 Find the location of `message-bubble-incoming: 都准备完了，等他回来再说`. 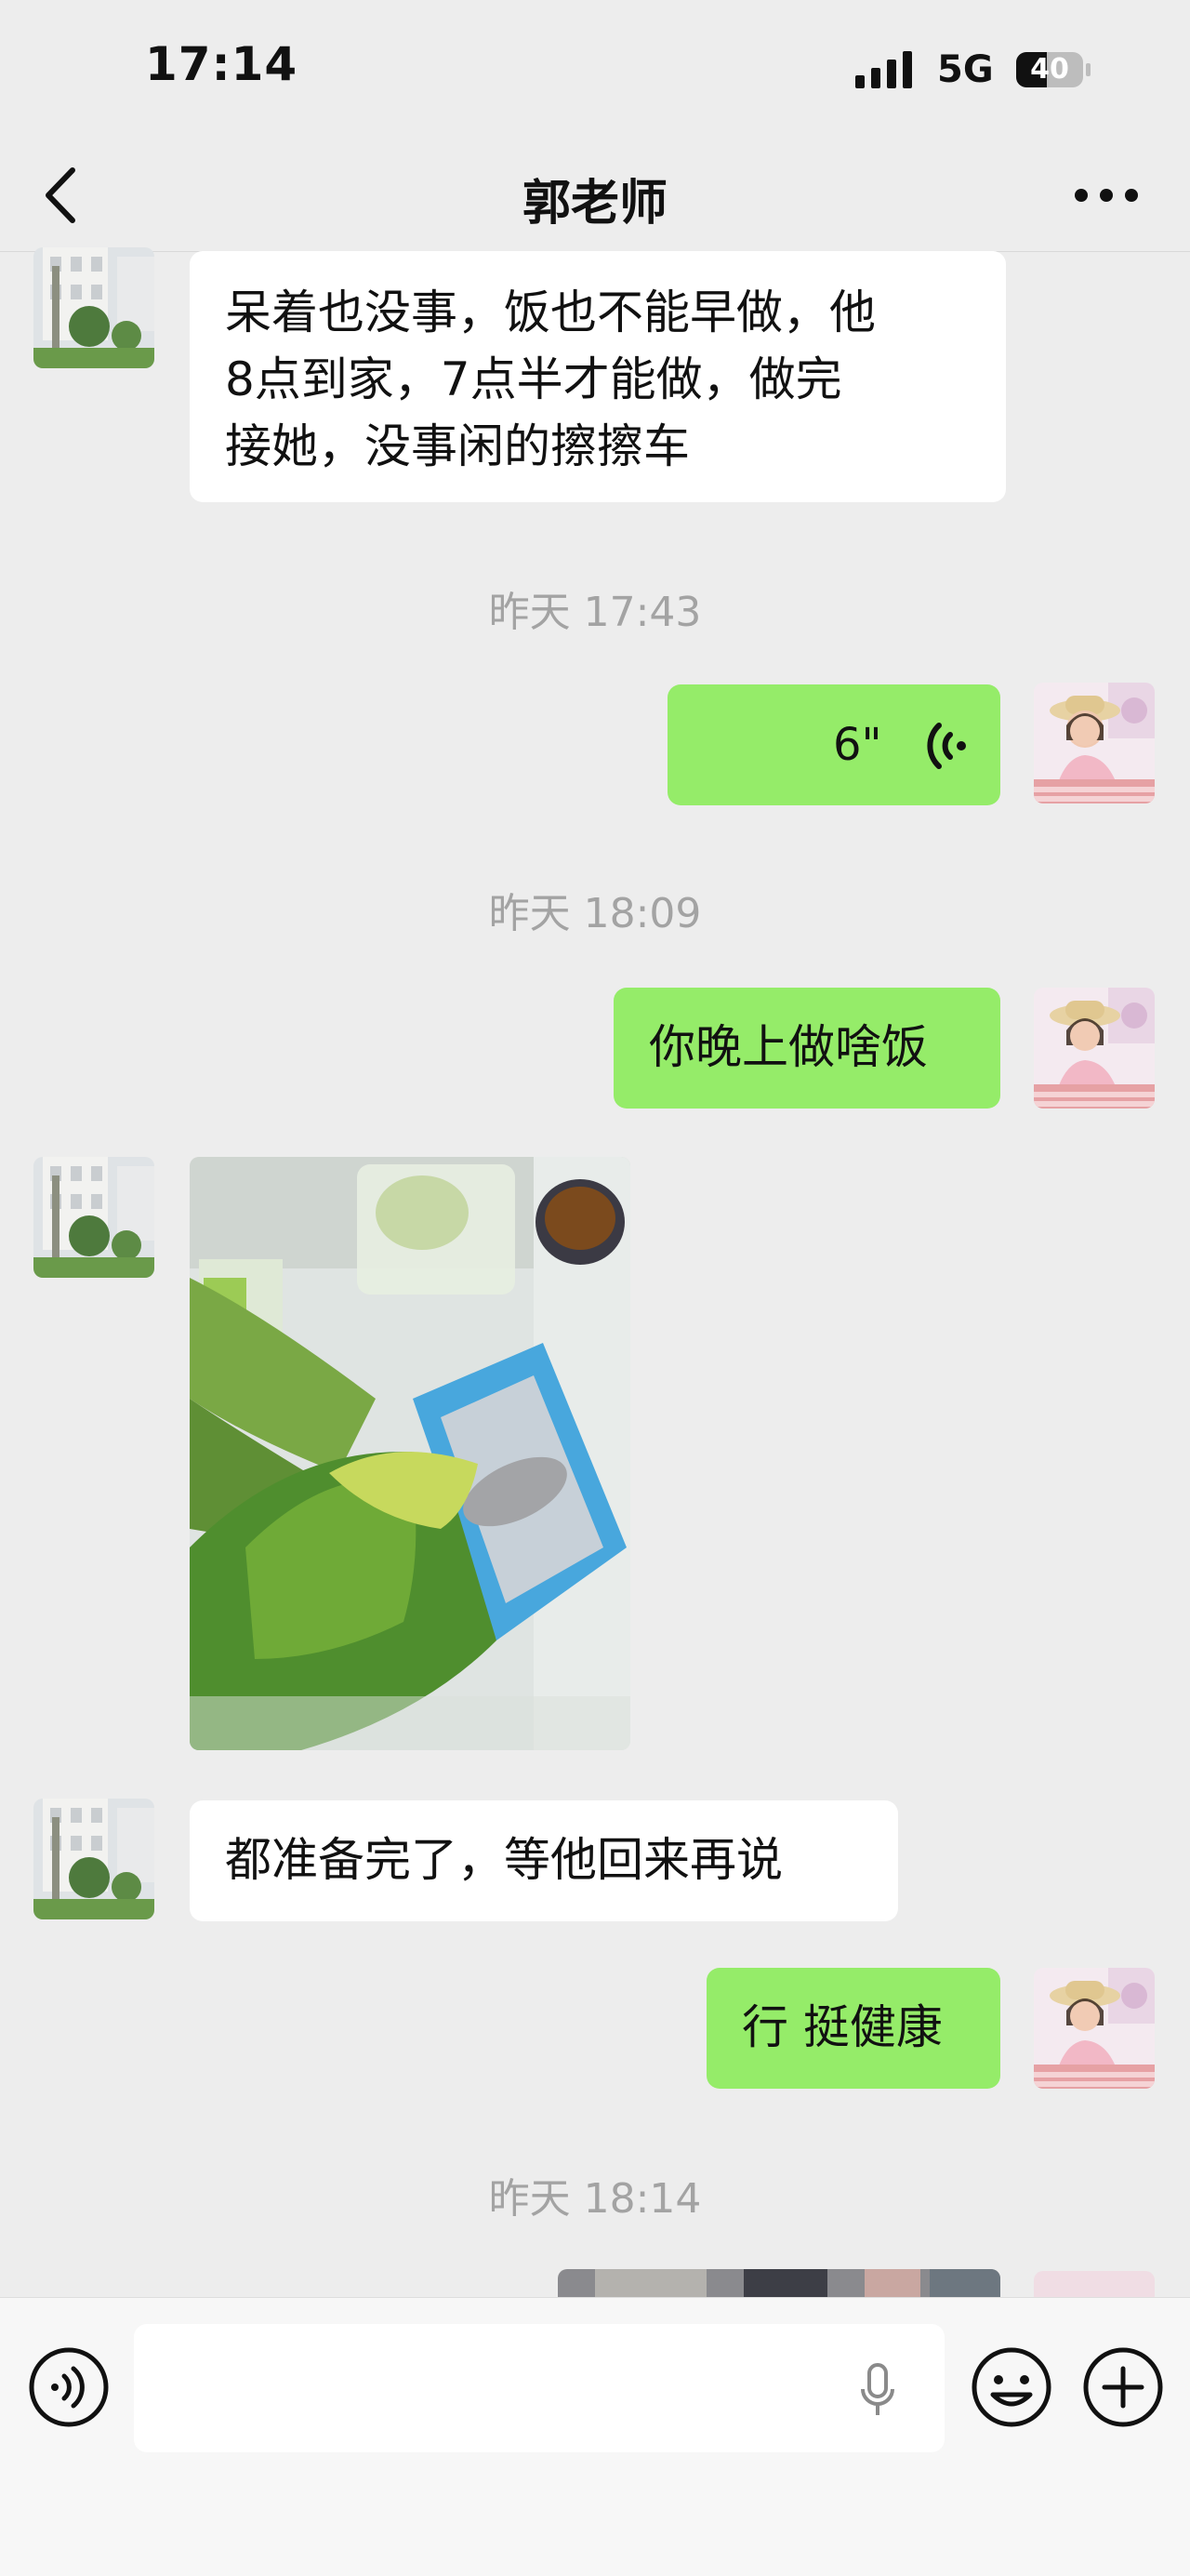

message-bubble-incoming: 都准备完了，等他回来再说 is located at coordinates (544, 1860).